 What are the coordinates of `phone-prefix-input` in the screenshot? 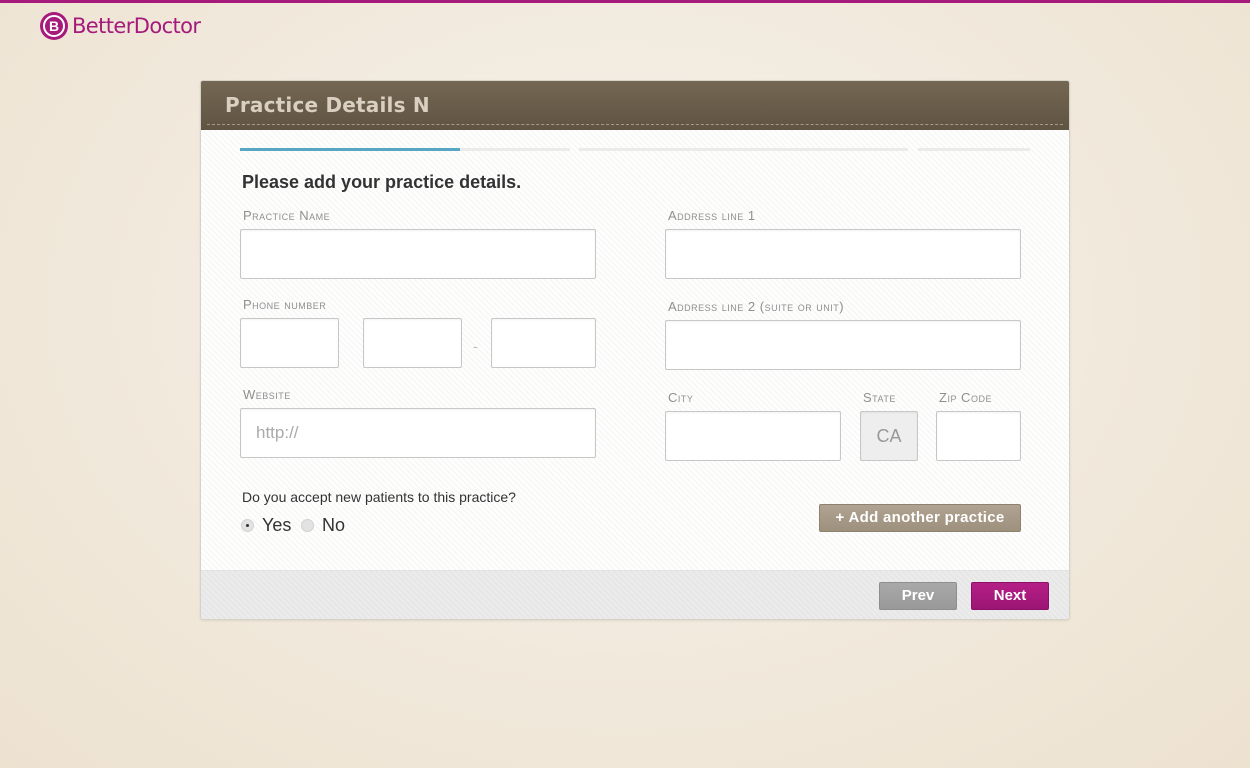 It's located at (412, 343).